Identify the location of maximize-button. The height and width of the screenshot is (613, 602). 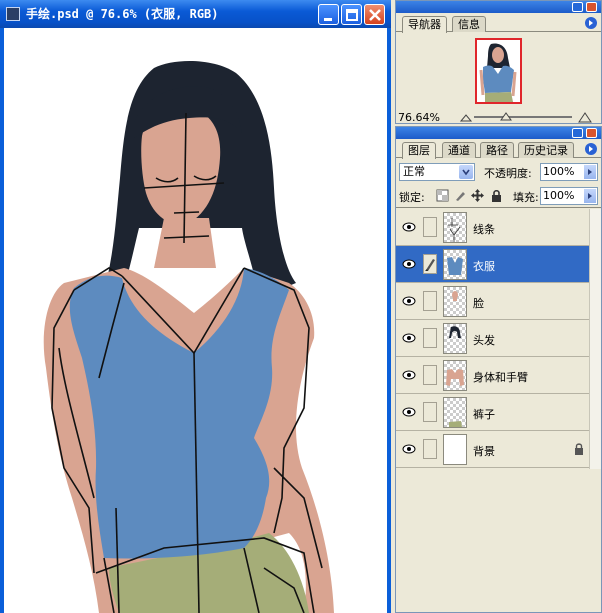
(351, 14).